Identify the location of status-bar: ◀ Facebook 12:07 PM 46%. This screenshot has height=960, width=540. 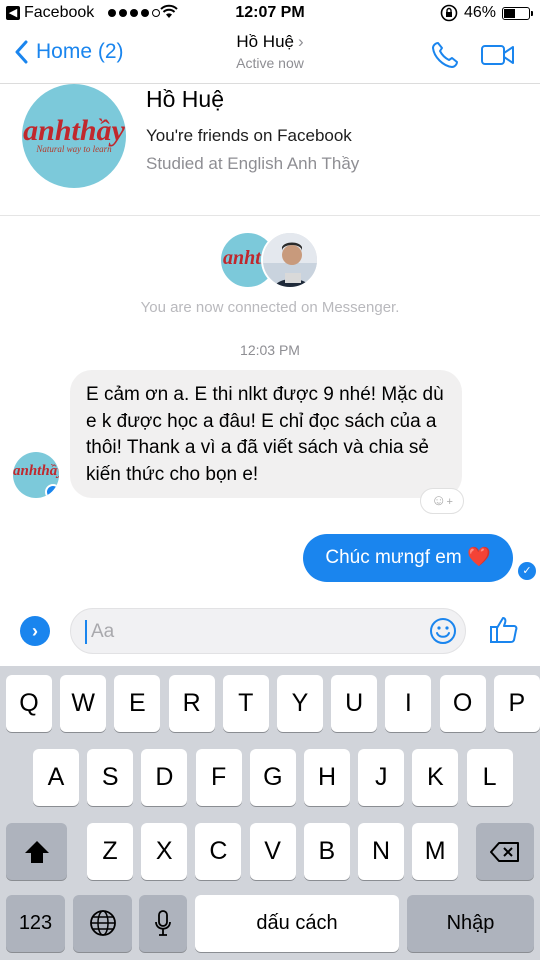
(270, 13).